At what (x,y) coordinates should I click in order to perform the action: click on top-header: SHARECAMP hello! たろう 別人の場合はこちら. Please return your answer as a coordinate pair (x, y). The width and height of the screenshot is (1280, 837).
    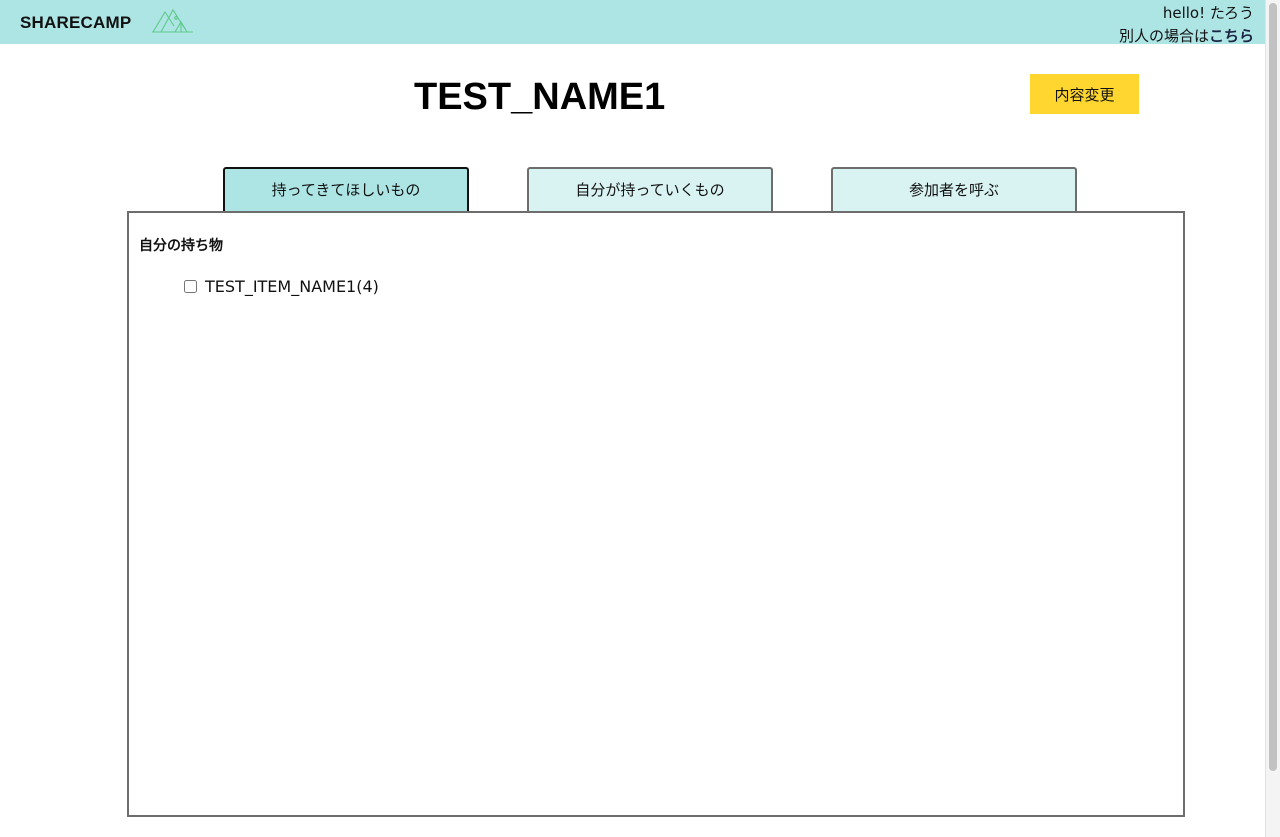
    Looking at the image, I should click on (632, 22).